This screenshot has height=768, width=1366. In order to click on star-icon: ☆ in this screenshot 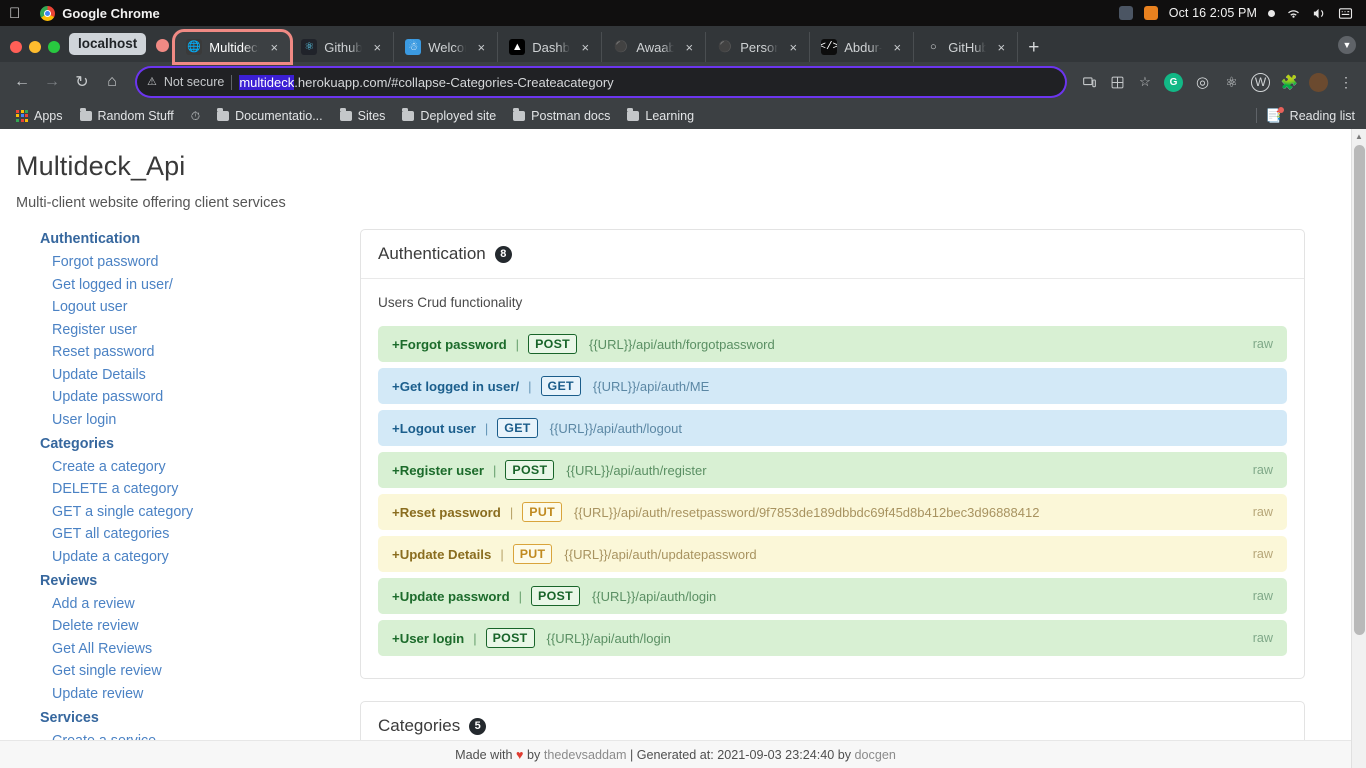, I will do `click(1145, 82)`.